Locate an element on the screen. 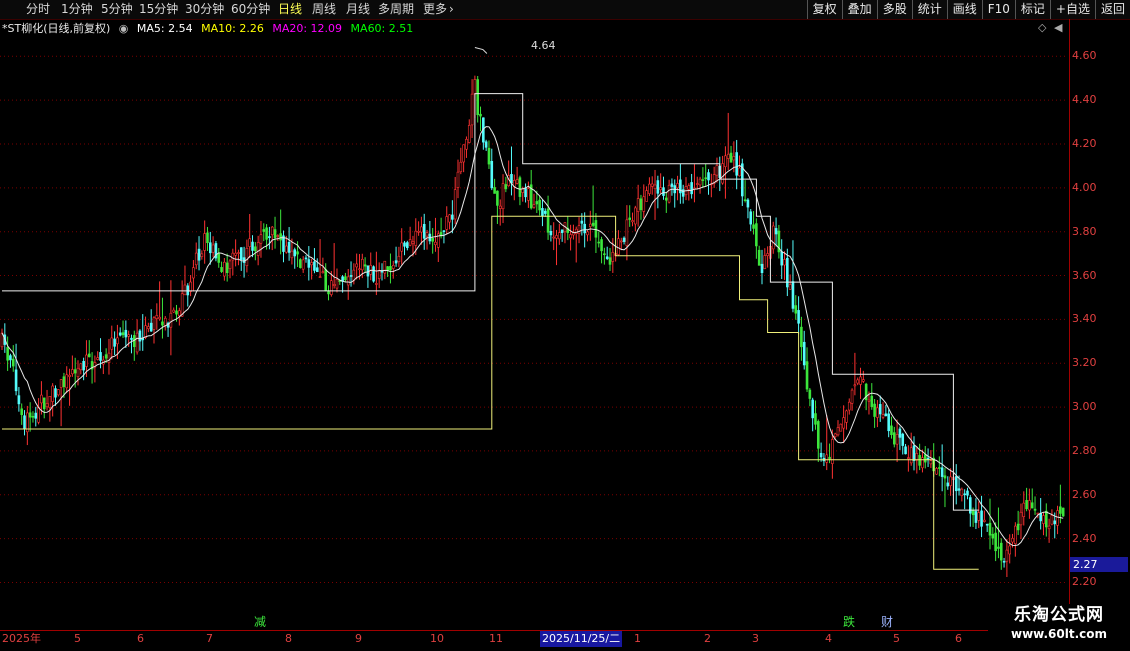 This screenshot has width=1130, height=651. settings-icon: ◉ is located at coordinates (124, 28).